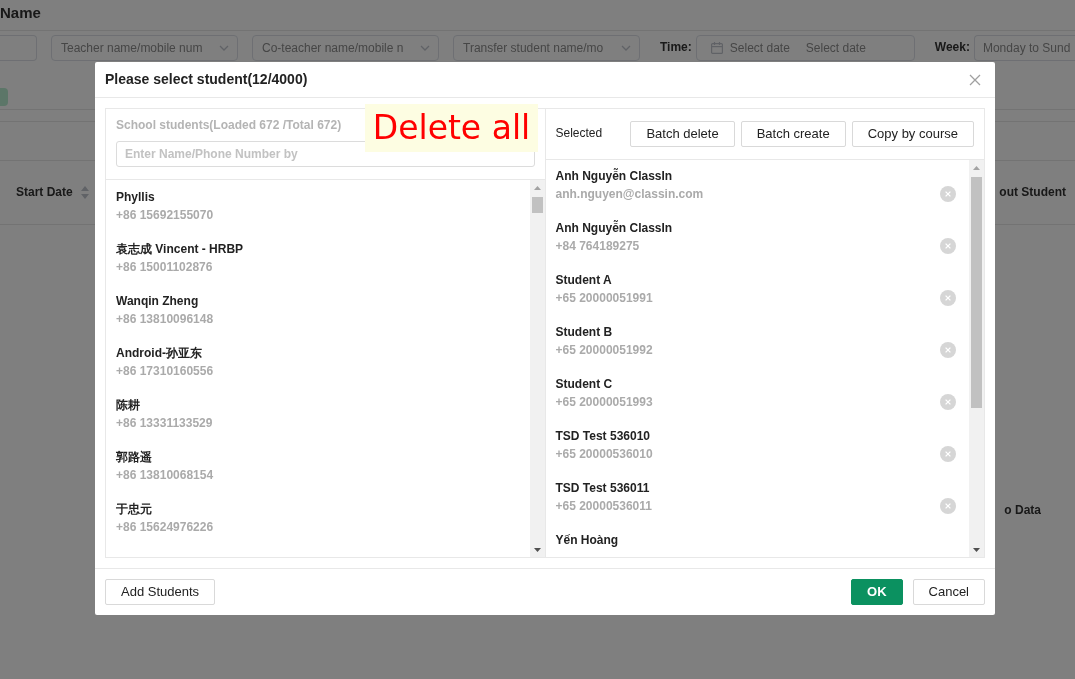 Image resolution: width=1075 pixels, height=679 pixels. What do you see at coordinates (451, 128) in the screenshot?
I see `annotation-note: Delete all` at bounding box center [451, 128].